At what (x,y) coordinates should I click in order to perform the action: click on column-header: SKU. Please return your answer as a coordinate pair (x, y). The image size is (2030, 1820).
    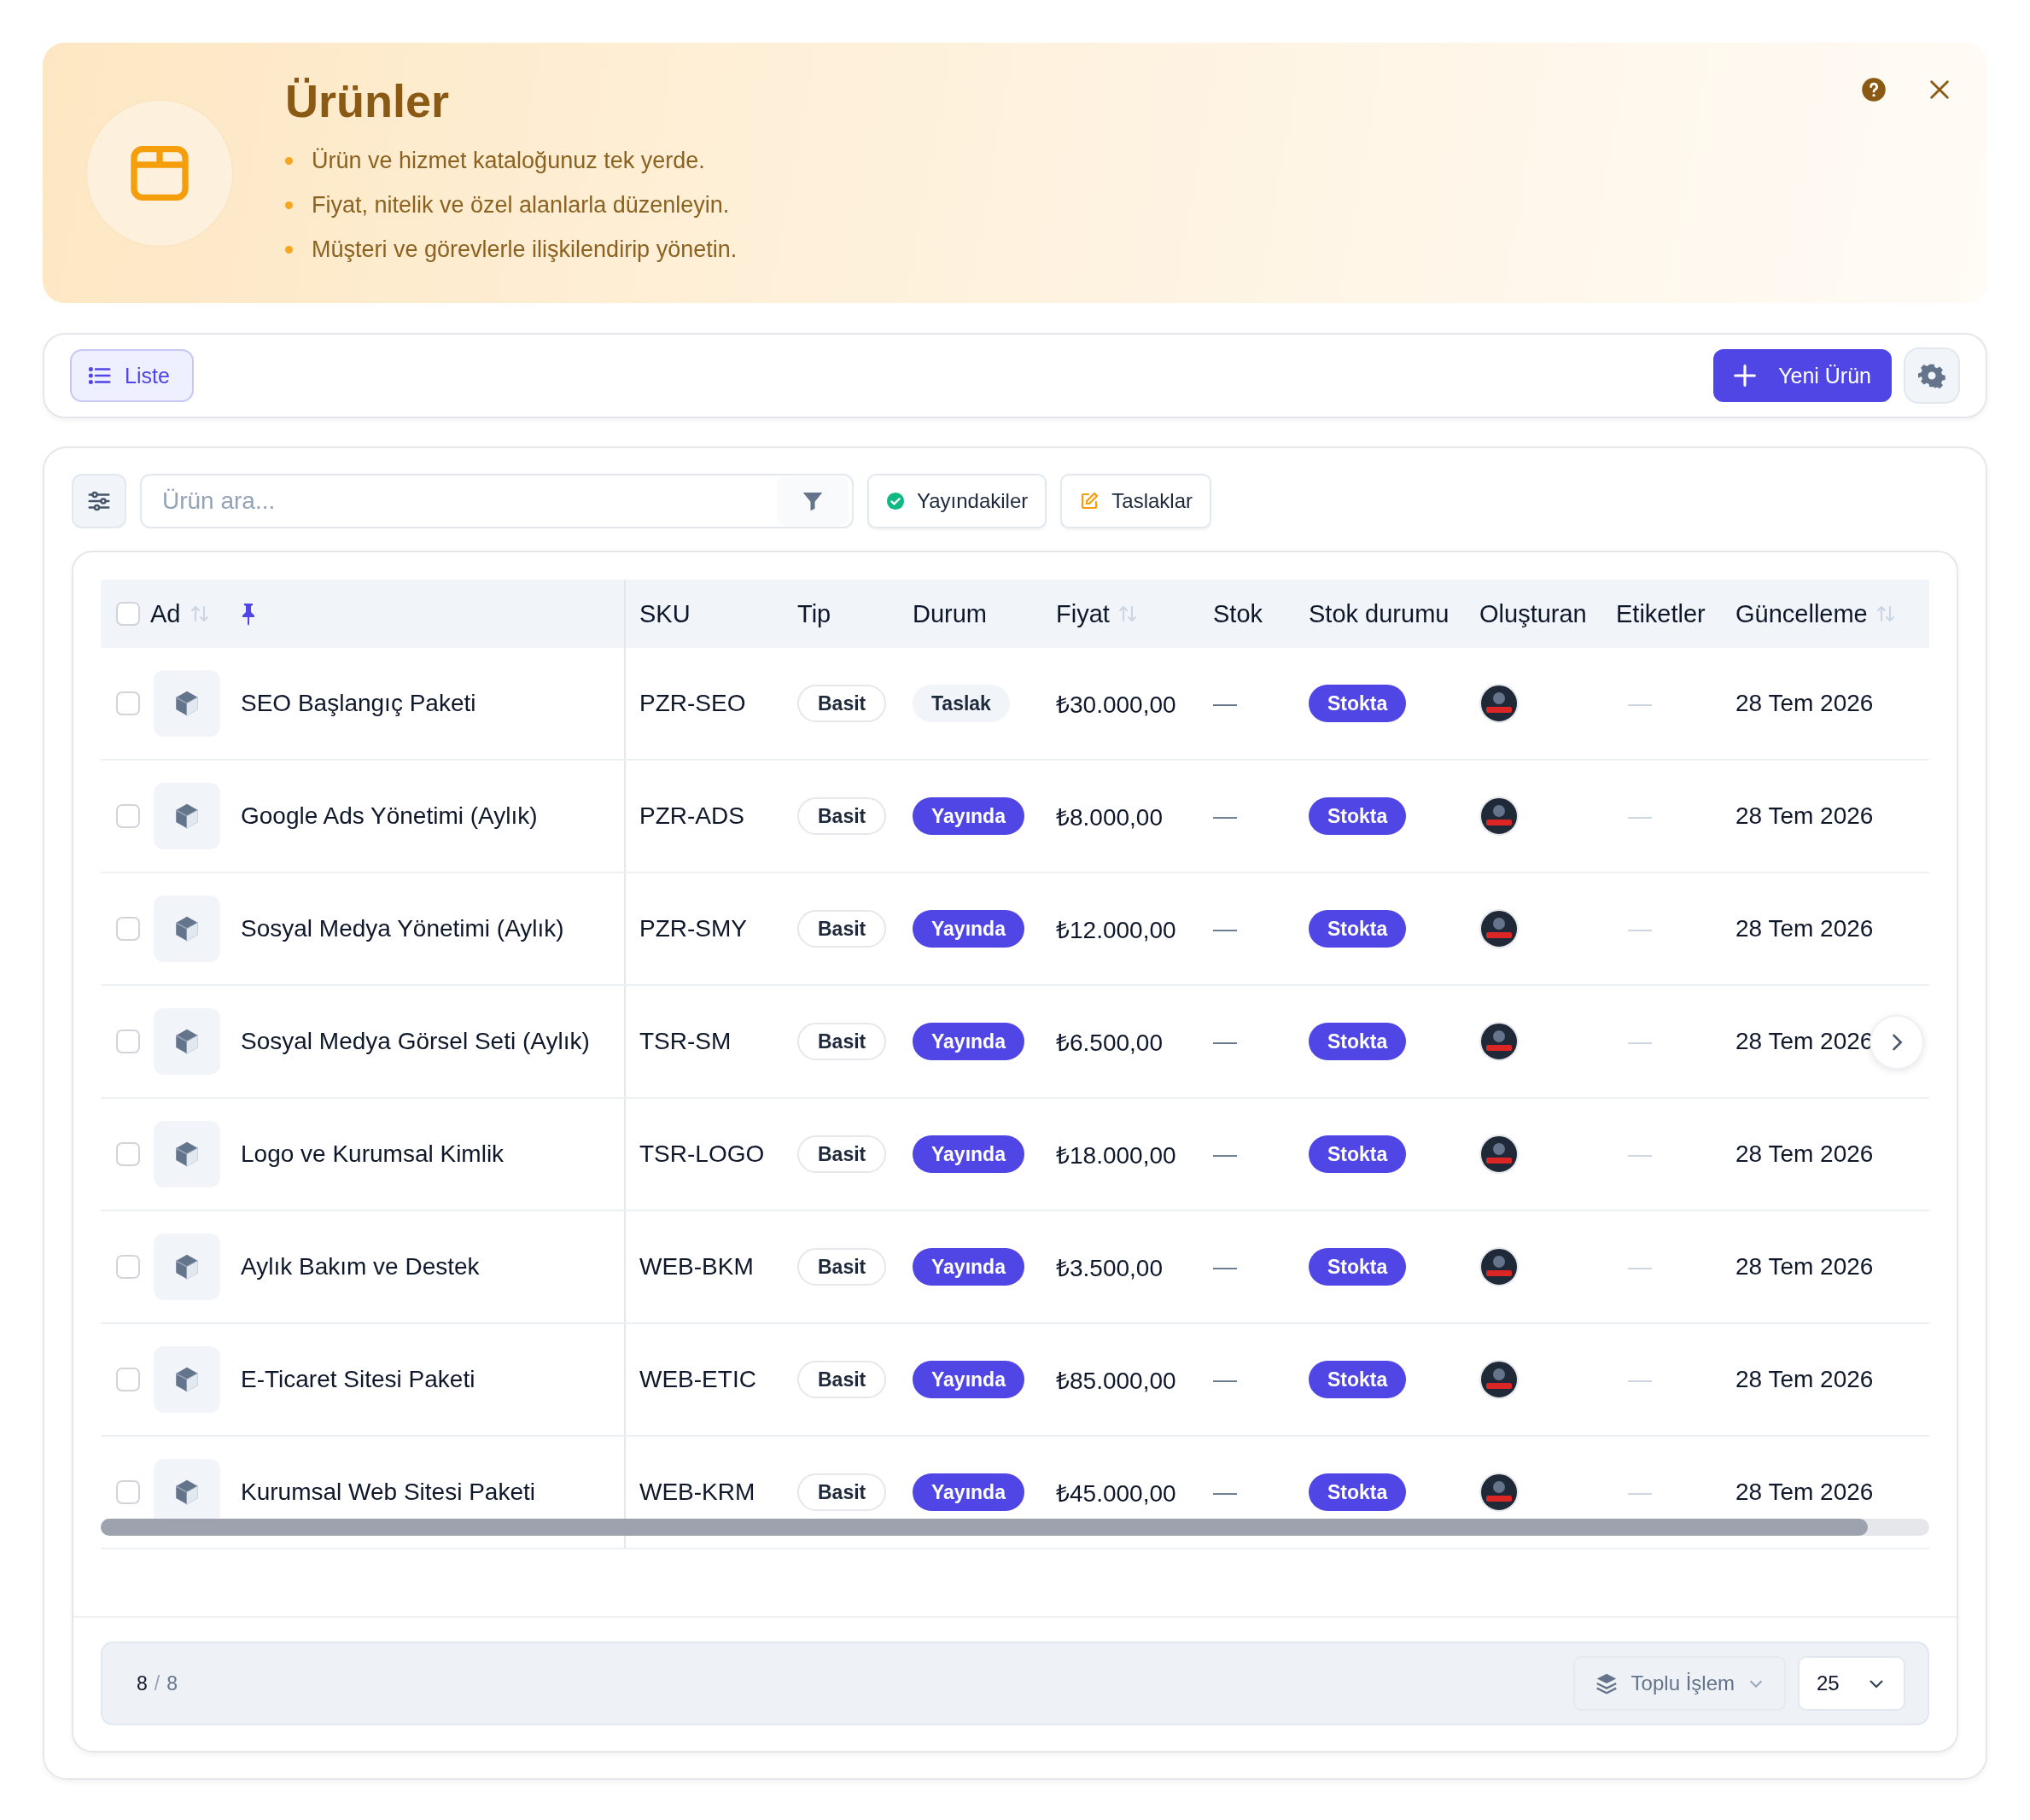
    Looking at the image, I should click on (665, 613).